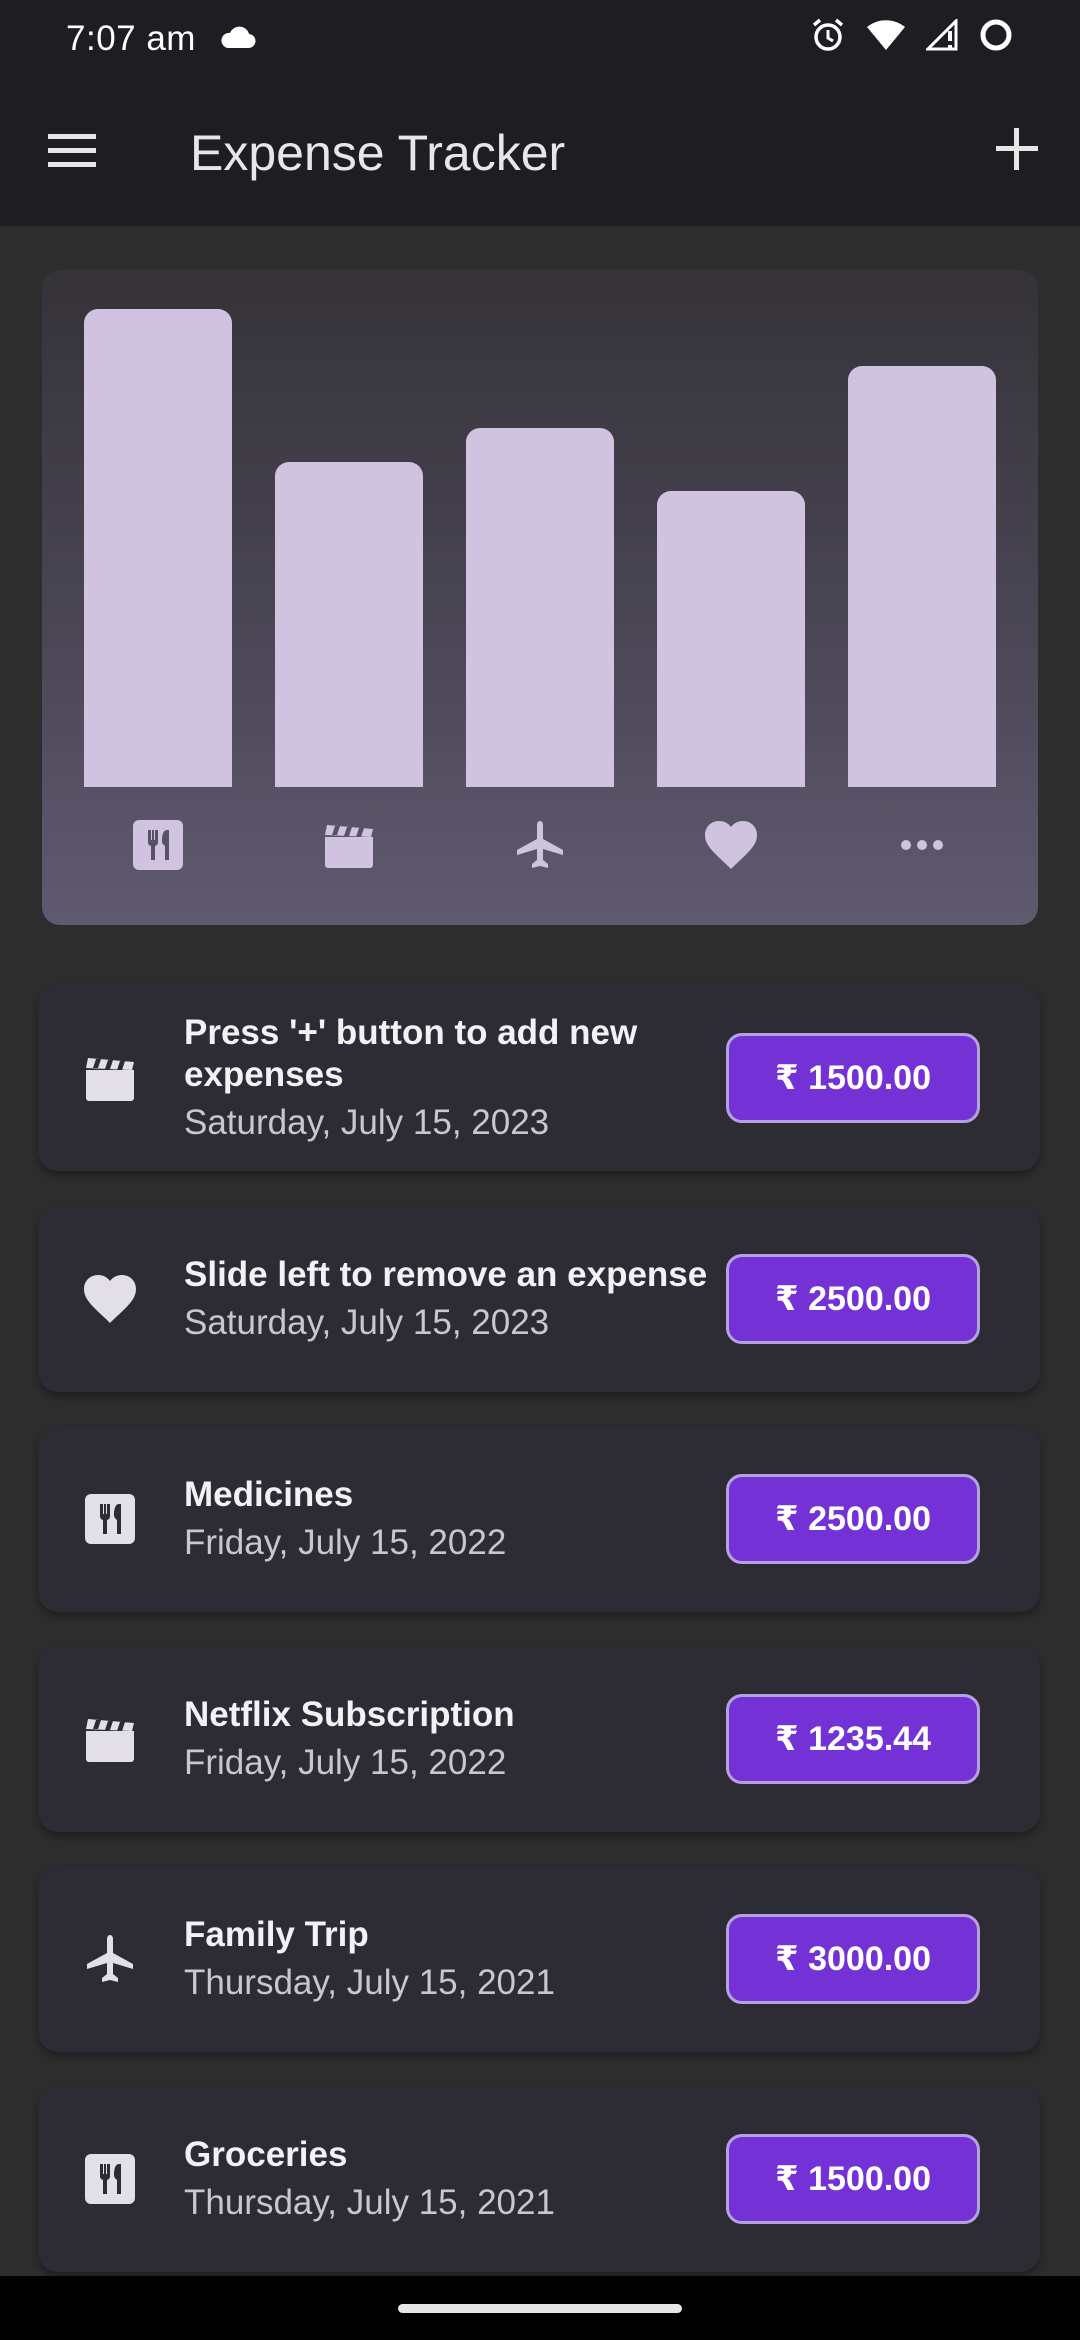  Describe the element at coordinates (411, 1053) in the screenshot. I see `expense-title: Press '+' button to add new expenses` at that location.